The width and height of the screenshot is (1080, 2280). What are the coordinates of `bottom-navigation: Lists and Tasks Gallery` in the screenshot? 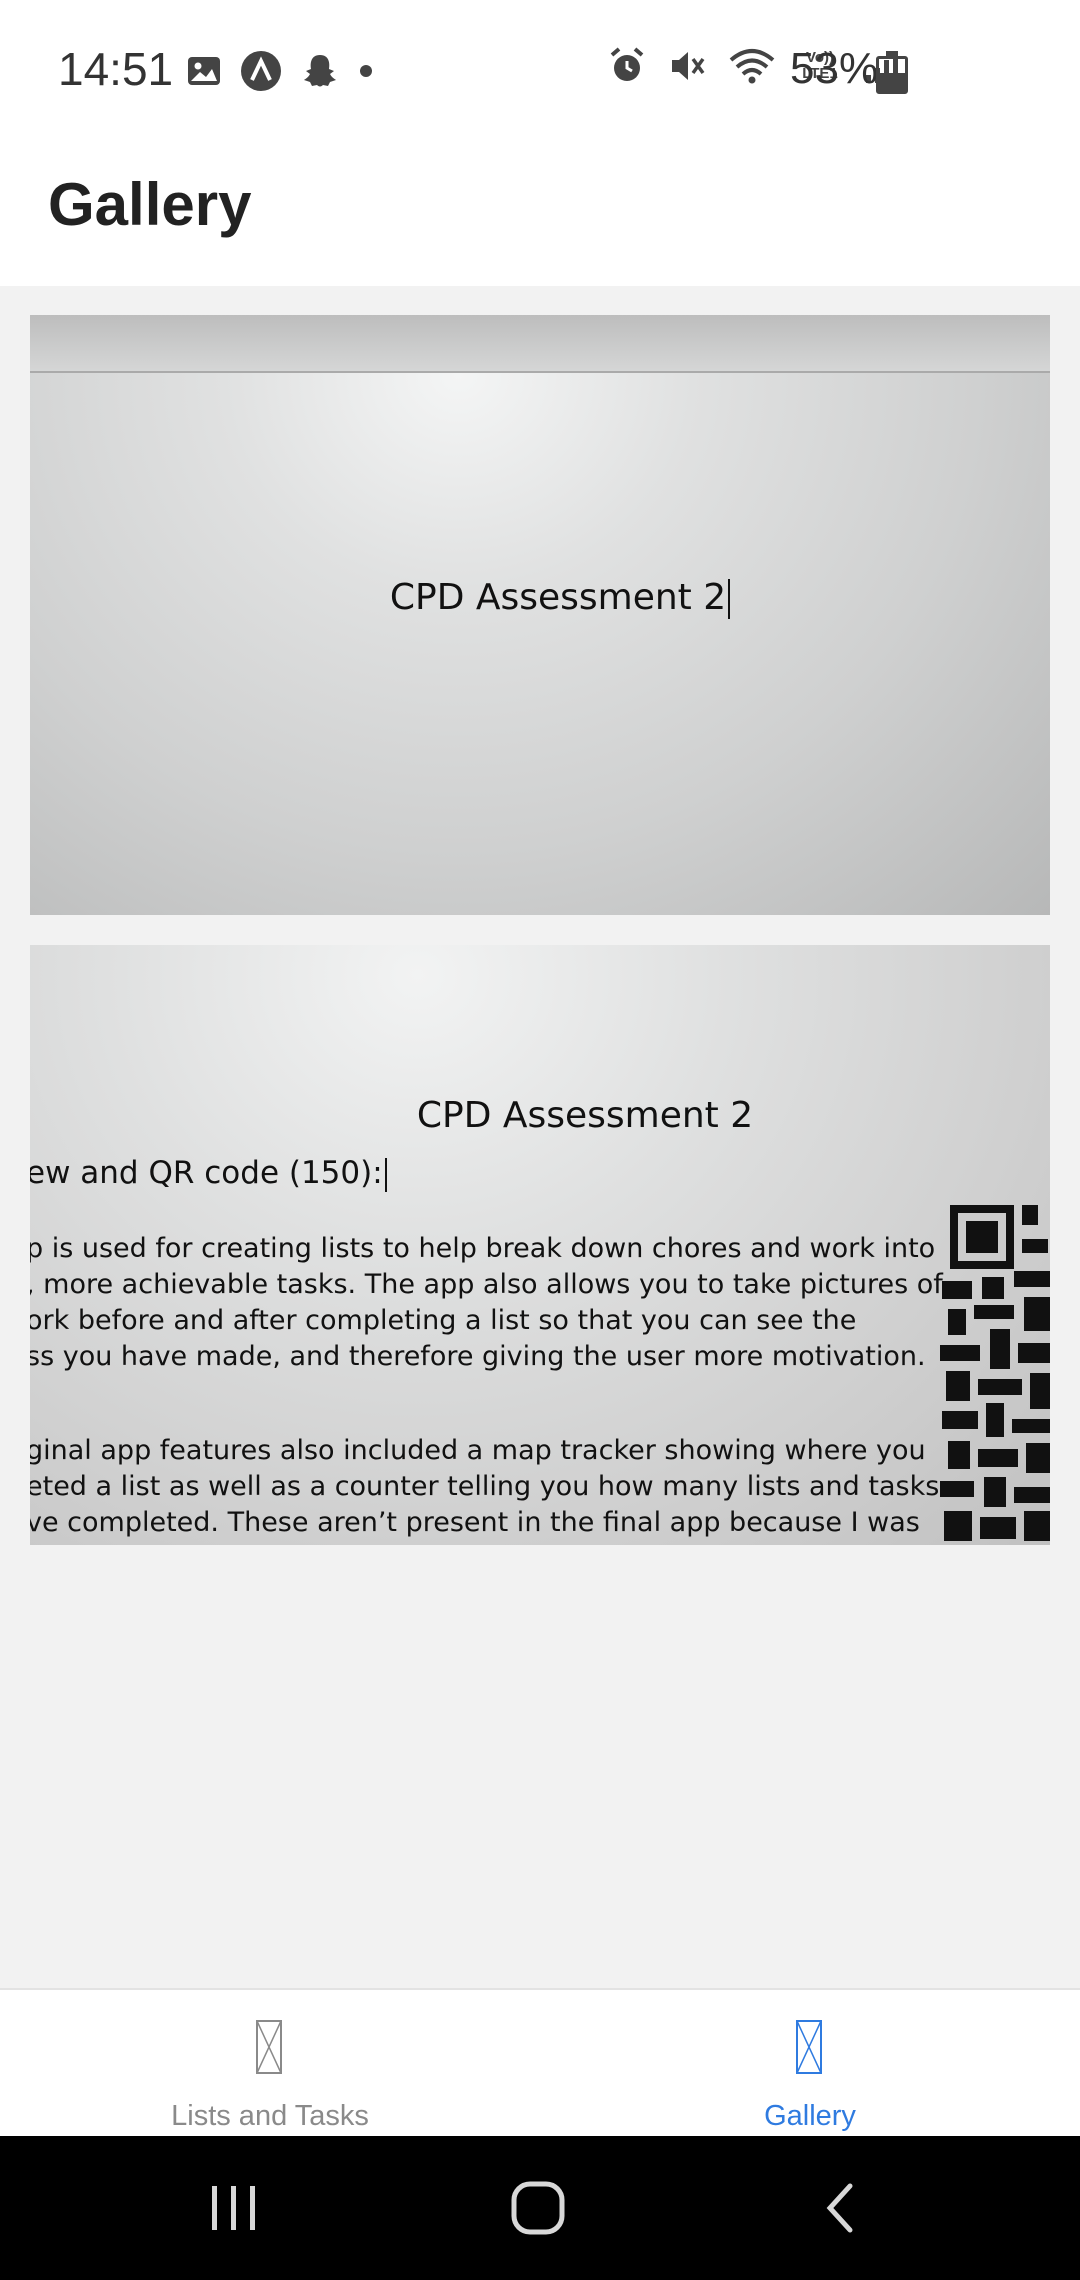 It's located at (540, 2063).